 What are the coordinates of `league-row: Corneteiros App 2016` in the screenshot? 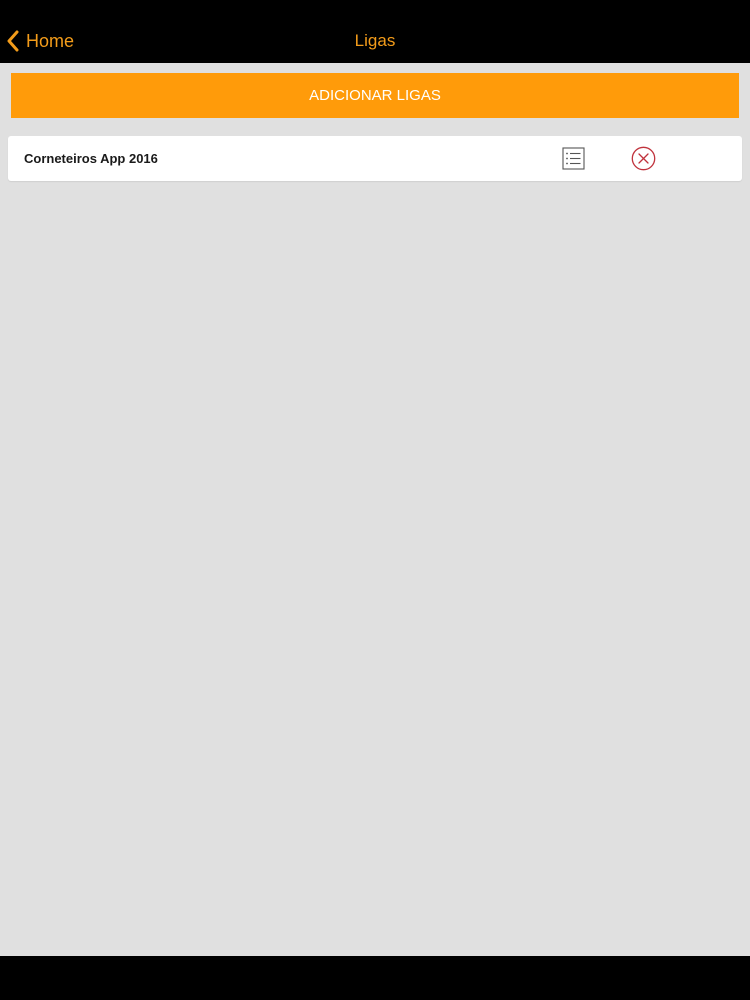 It's located at (375, 158).